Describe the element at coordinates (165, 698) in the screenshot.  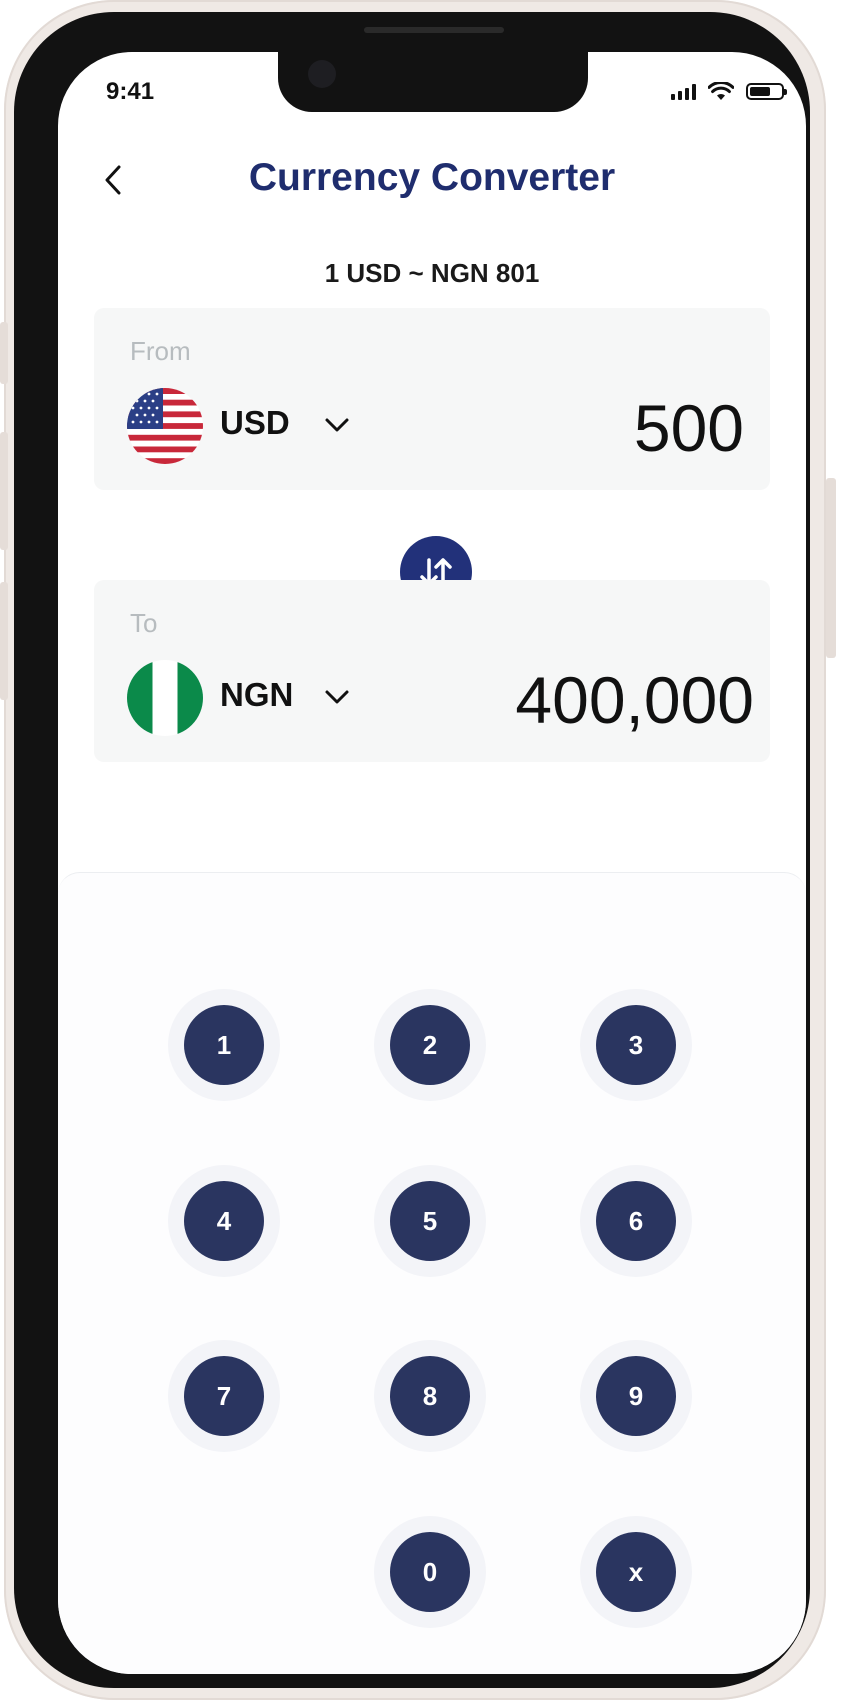
I see `nigeria-flag-icon` at that location.